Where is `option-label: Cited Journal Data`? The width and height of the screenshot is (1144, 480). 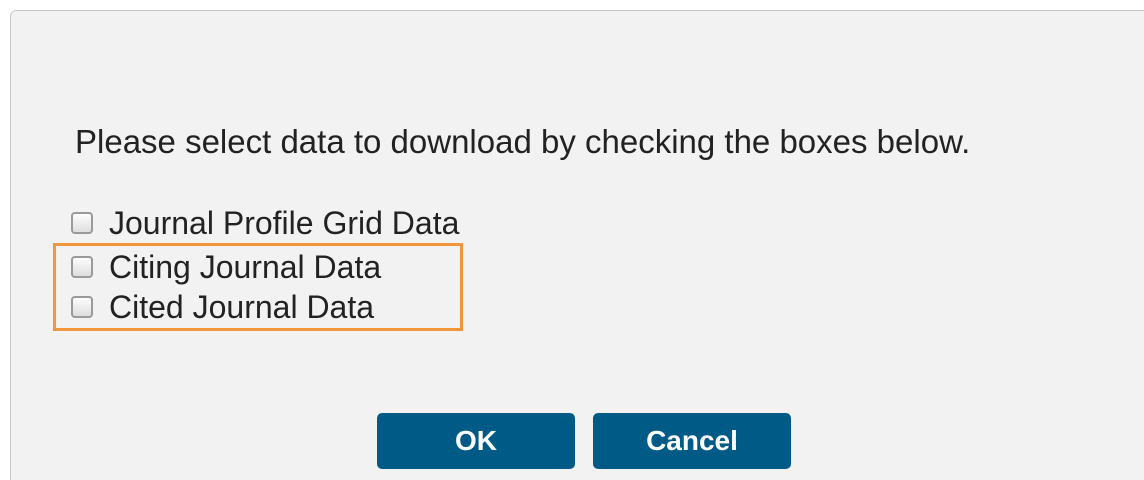
option-label: Cited Journal Data is located at coordinates (242, 306).